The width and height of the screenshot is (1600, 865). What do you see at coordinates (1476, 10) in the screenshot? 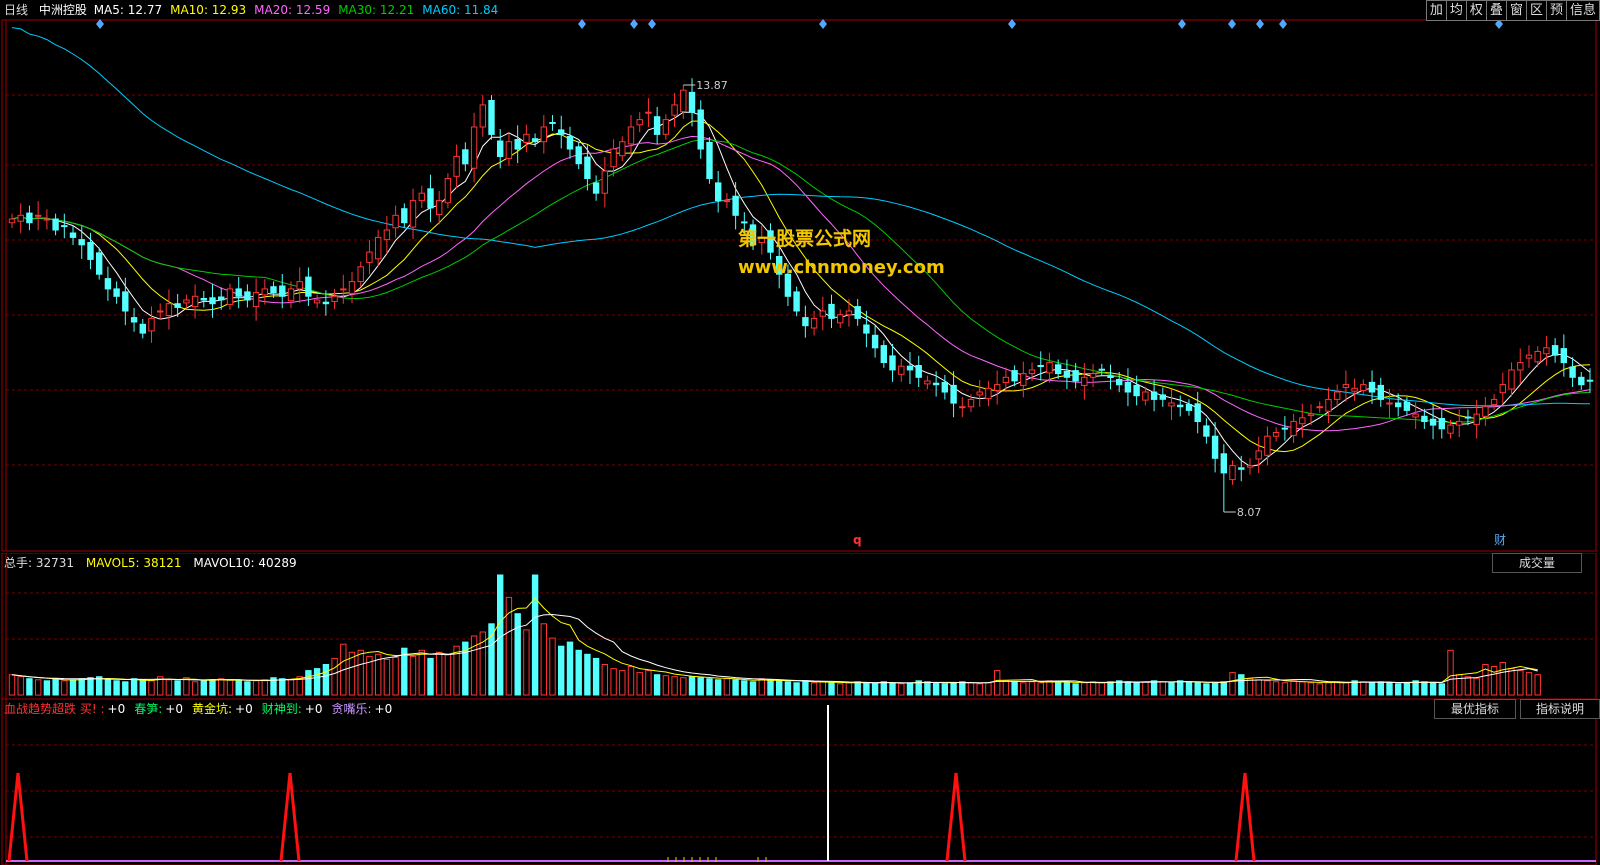
I see `toolbar-button-2: 权` at bounding box center [1476, 10].